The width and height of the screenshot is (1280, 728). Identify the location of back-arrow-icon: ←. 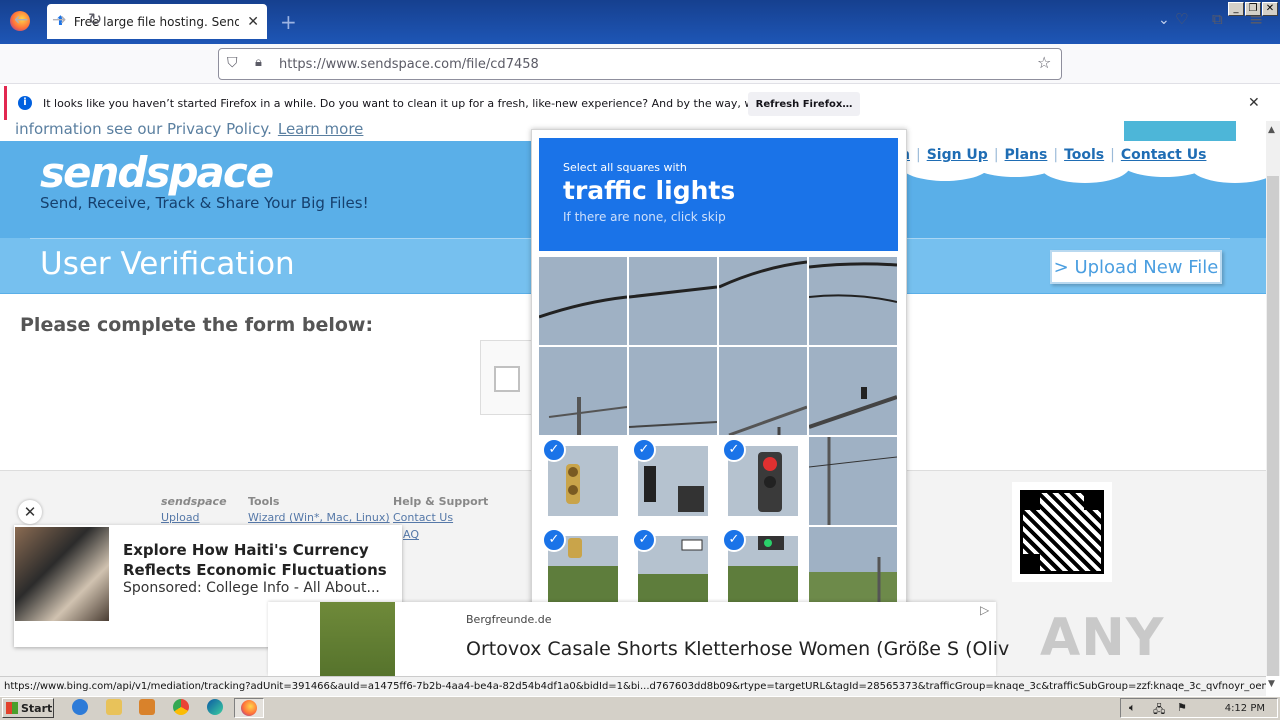
(21, 20).